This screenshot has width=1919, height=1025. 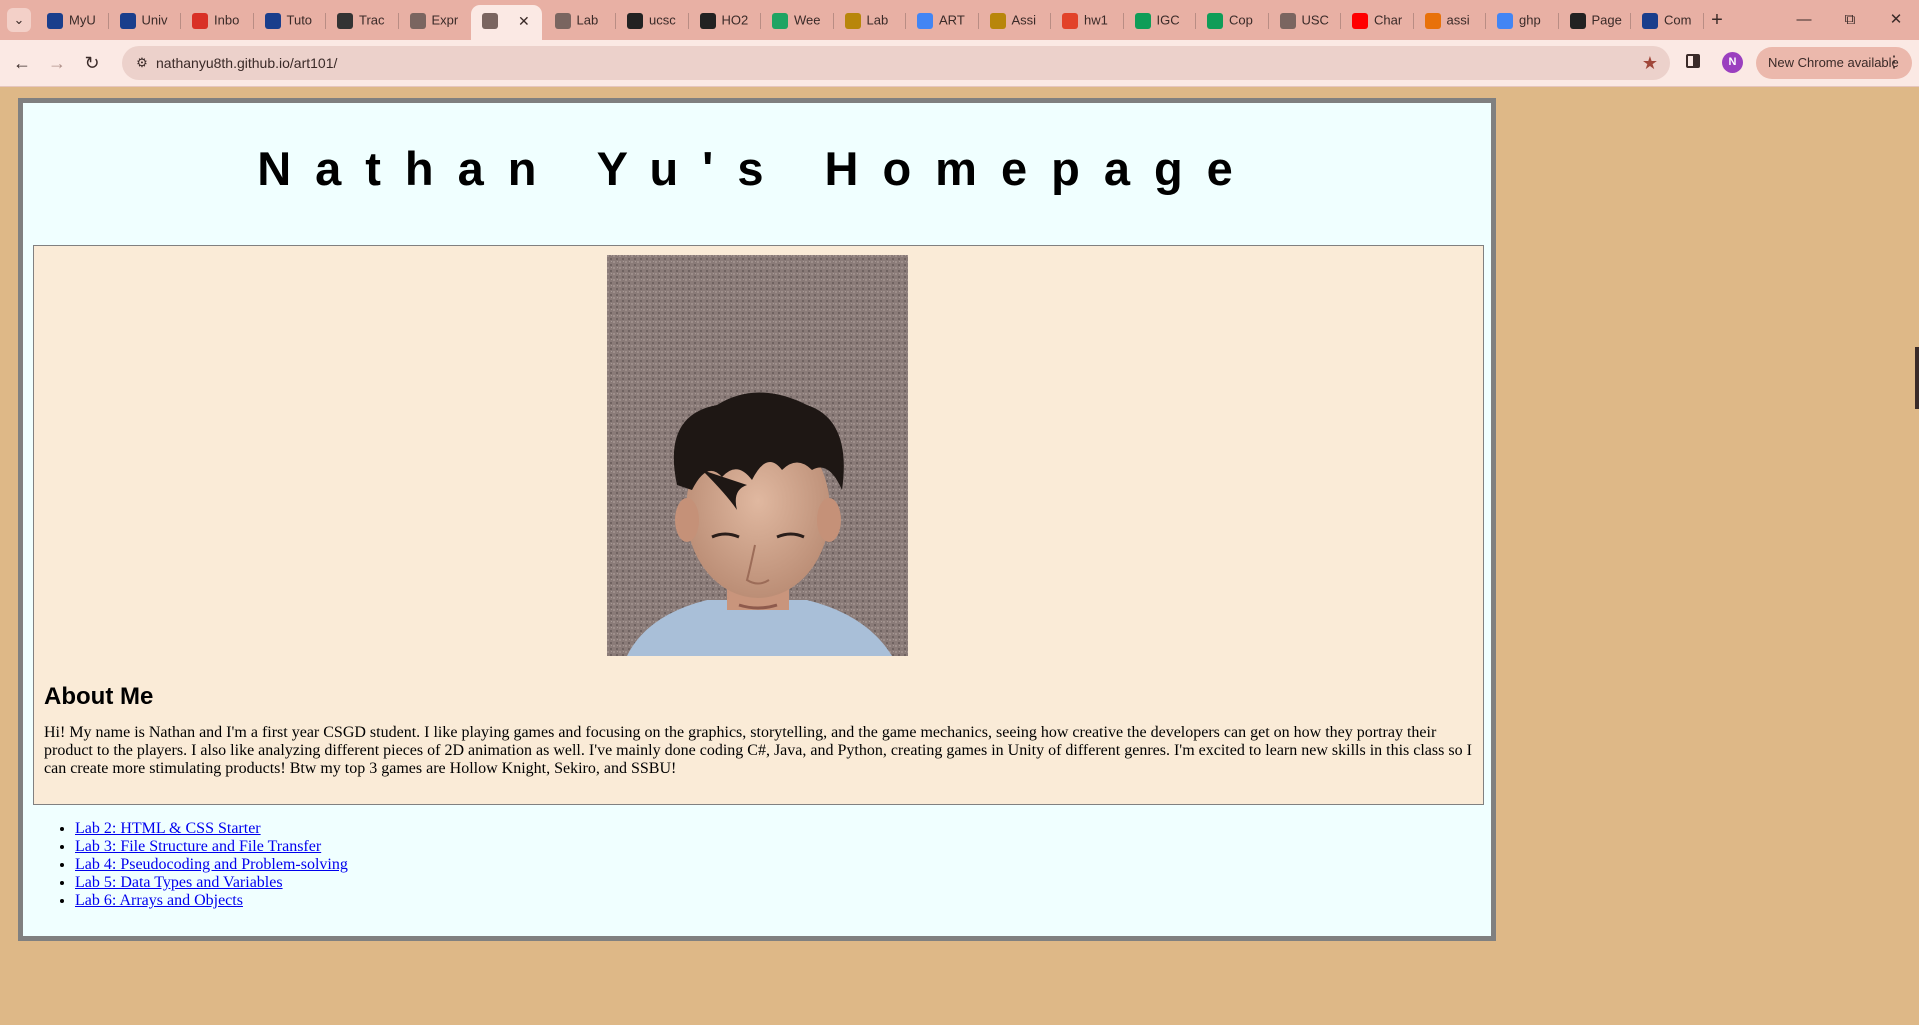 I want to click on back-button: ←, so click(x=22, y=63).